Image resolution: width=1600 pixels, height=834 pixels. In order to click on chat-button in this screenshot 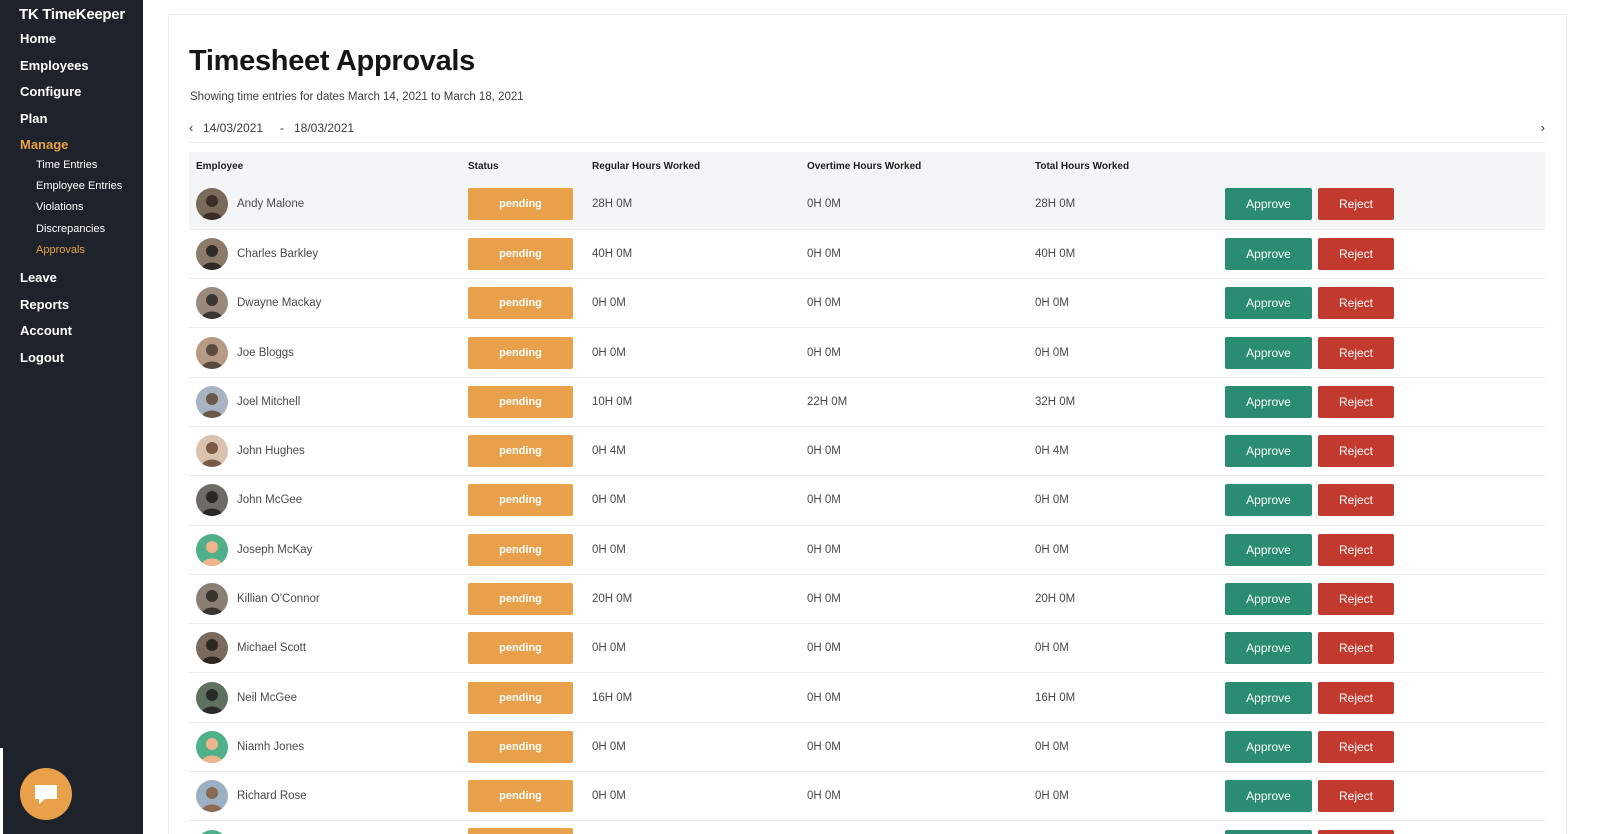, I will do `click(46, 794)`.